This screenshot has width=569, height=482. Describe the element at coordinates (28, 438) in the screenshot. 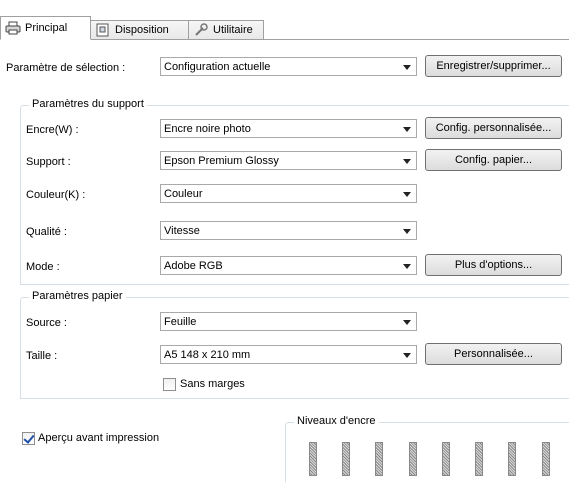

I see `apercu-checkbox` at that location.